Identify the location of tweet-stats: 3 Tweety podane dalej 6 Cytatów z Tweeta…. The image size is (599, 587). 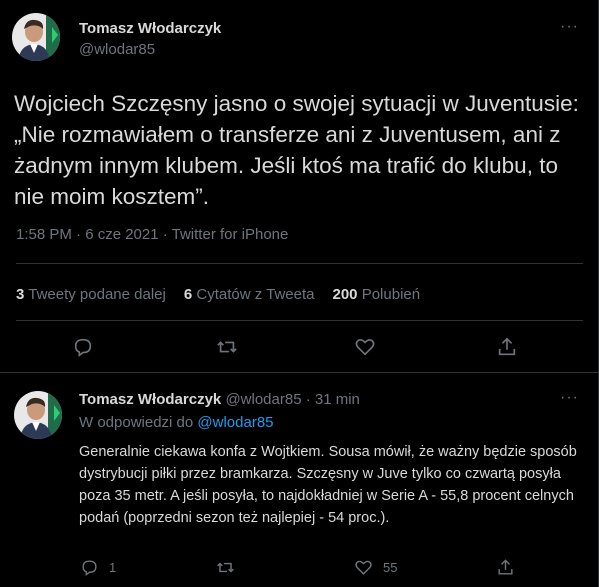
(218, 294).